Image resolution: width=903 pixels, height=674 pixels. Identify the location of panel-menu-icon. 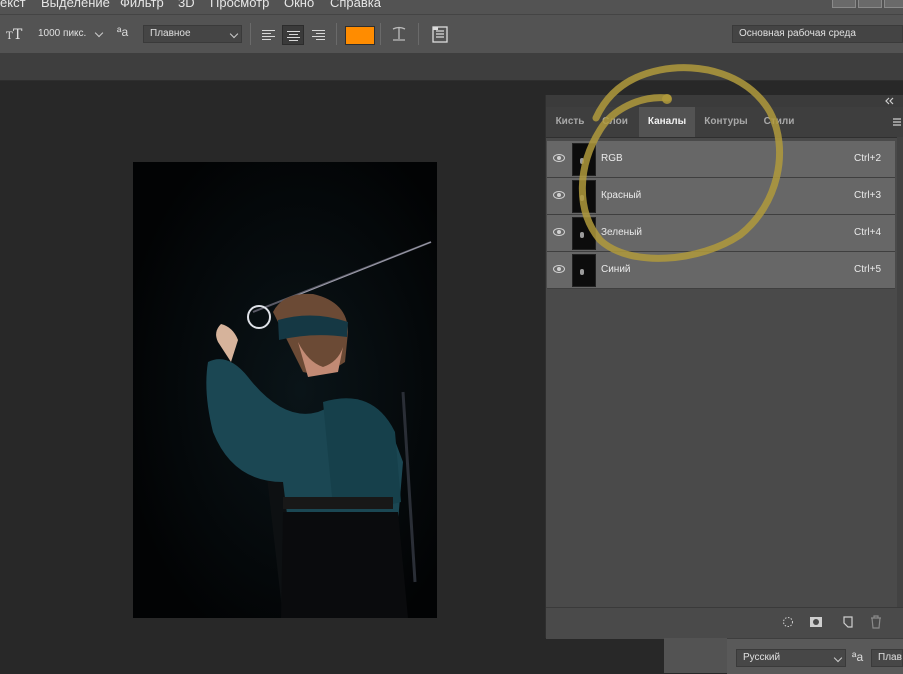
(897, 122).